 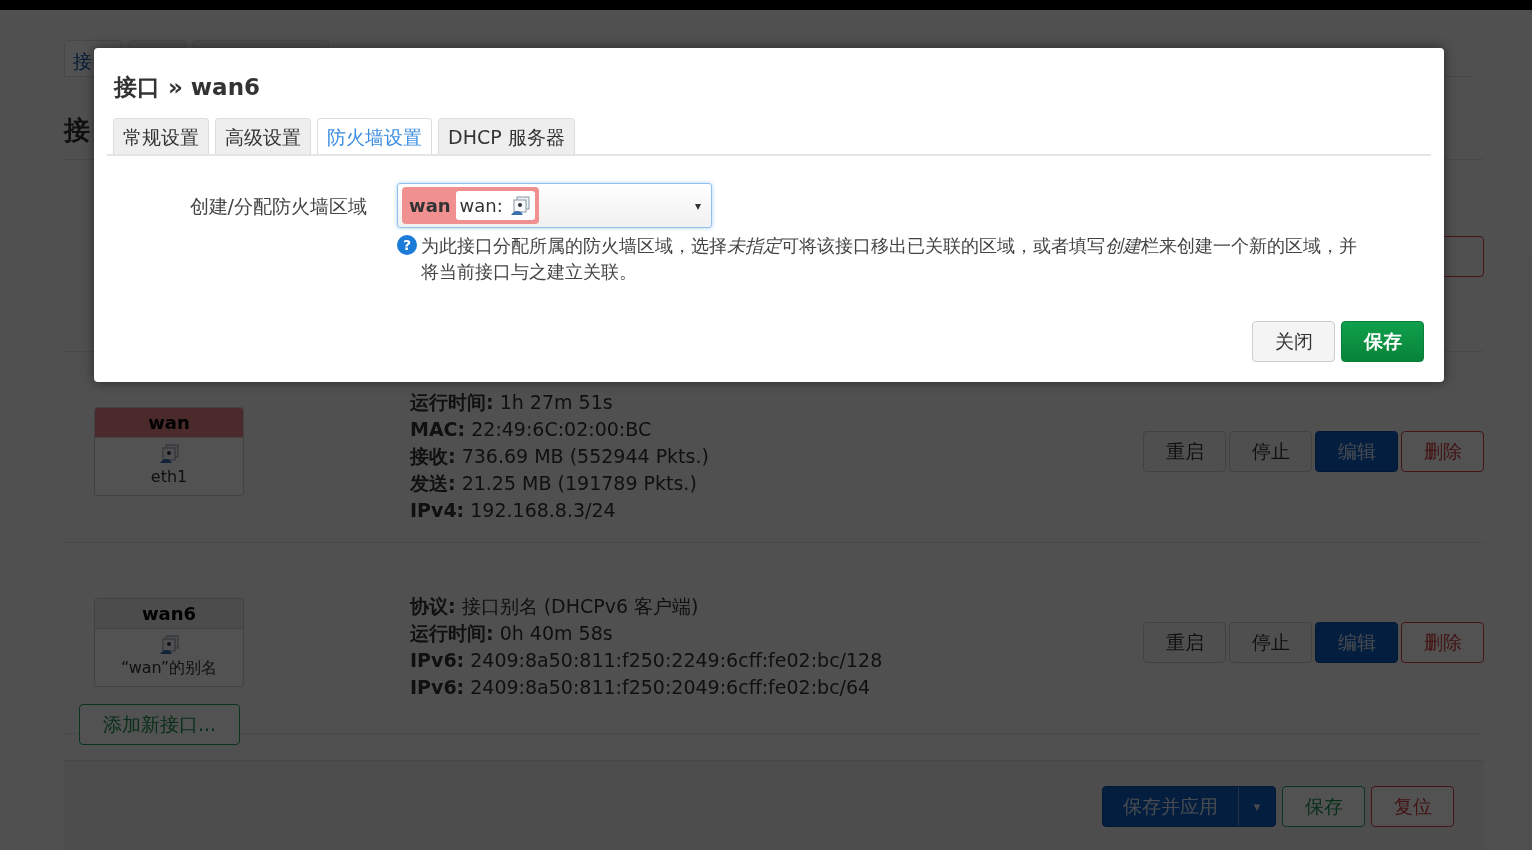 What do you see at coordinates (1323, 806) in the screenshot?
I see `footer-button: 保存` at bounding box center [1323, 806].